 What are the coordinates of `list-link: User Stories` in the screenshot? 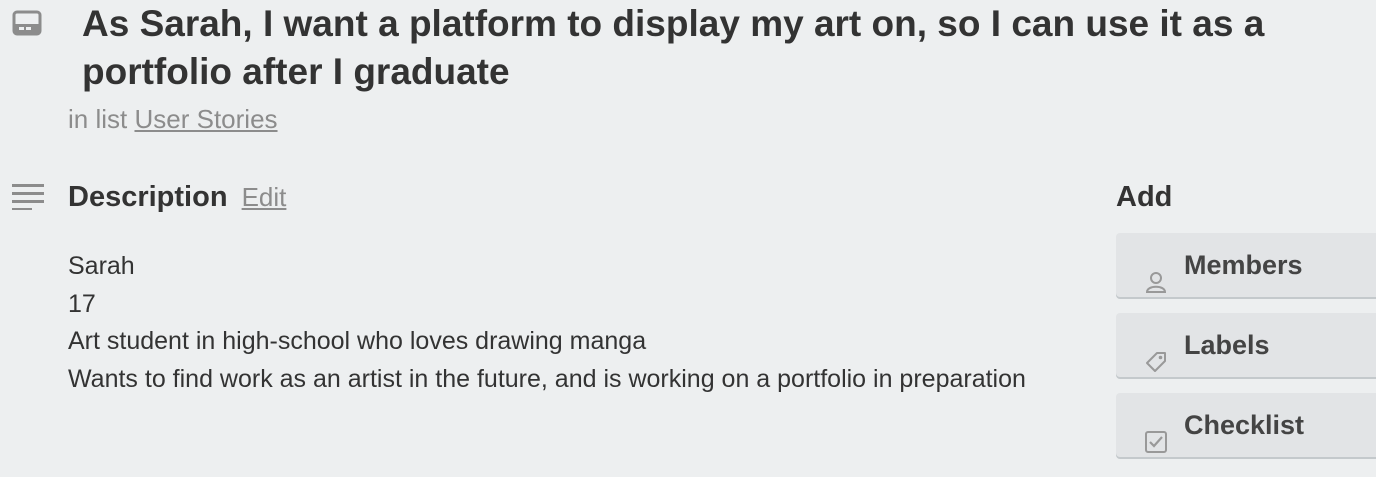 It's located at (205, 119).